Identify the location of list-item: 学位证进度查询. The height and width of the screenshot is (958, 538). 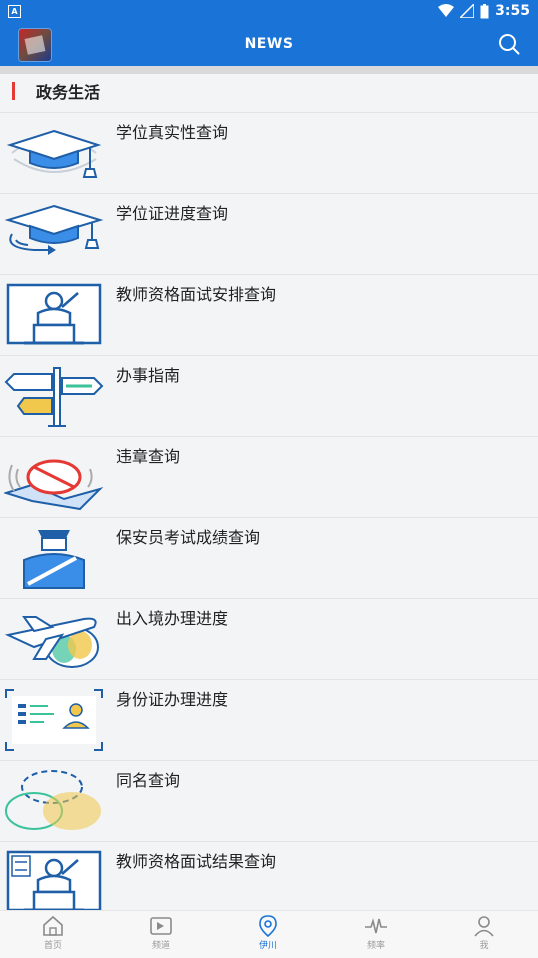
(269, 234).